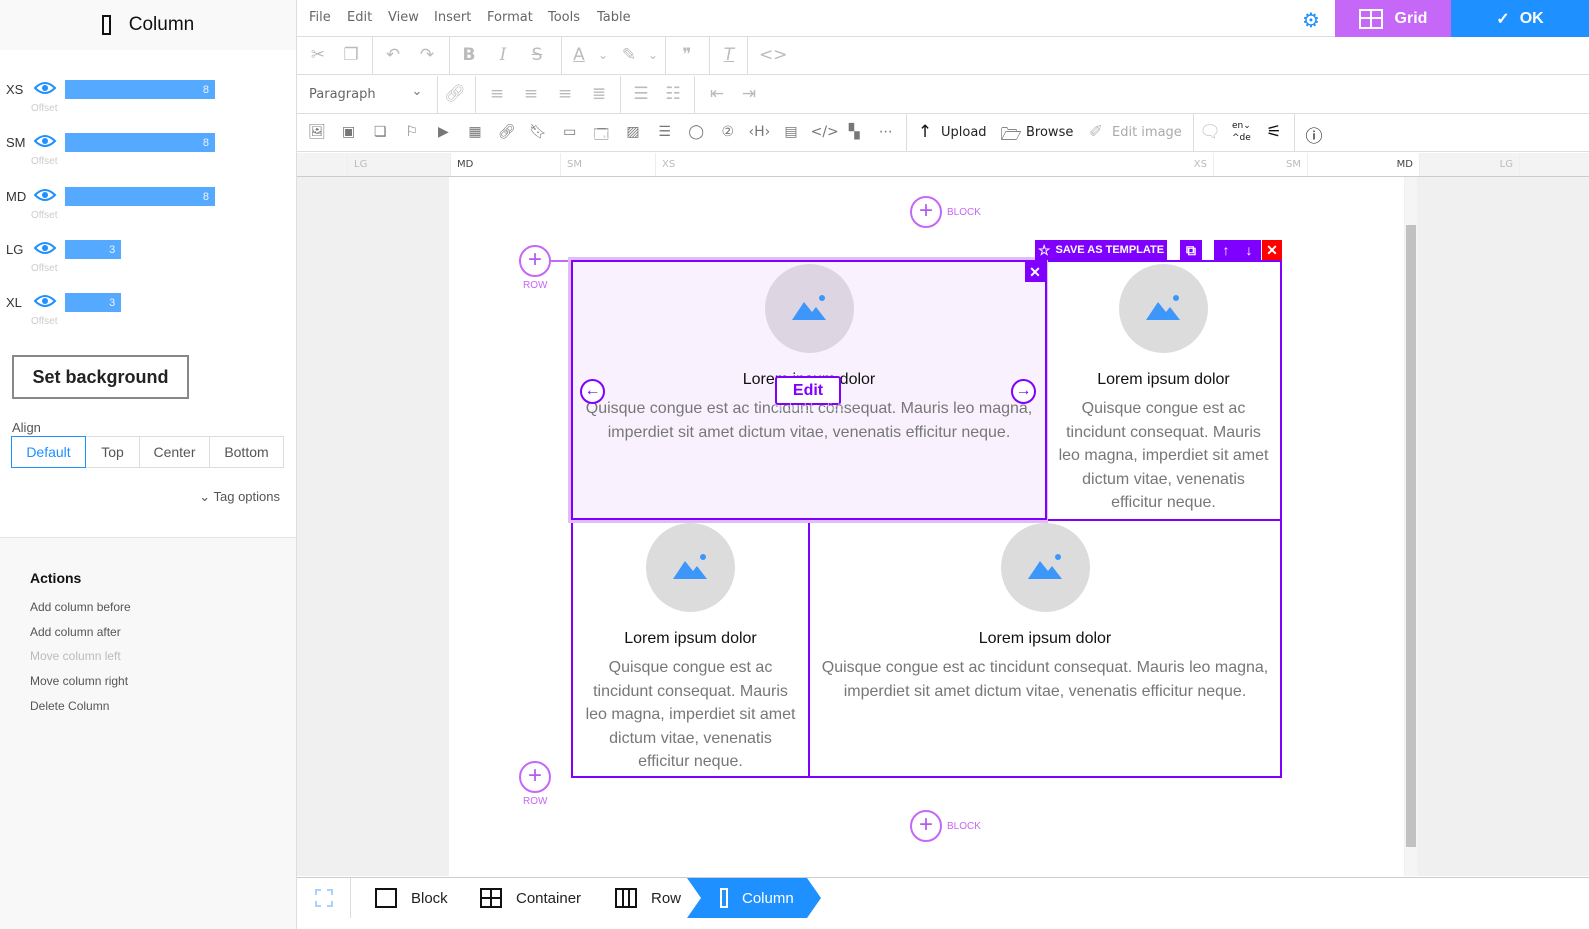 This screenshot has width=1589, height=929. What do you see at coordinates (565, 94) in the screenshot?
I see `align-right-icon: ≡` at bounding box center [565, 94].